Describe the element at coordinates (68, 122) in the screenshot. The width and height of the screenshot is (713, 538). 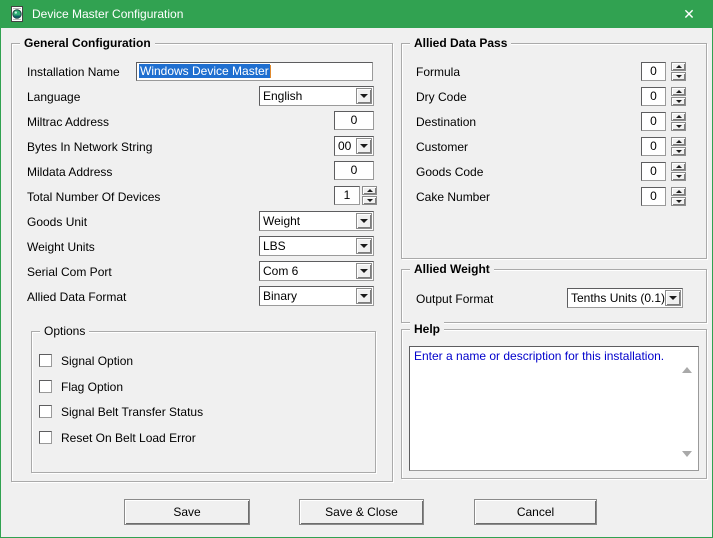
I see `label-miltrac-address: Miltrac Address` at that location.